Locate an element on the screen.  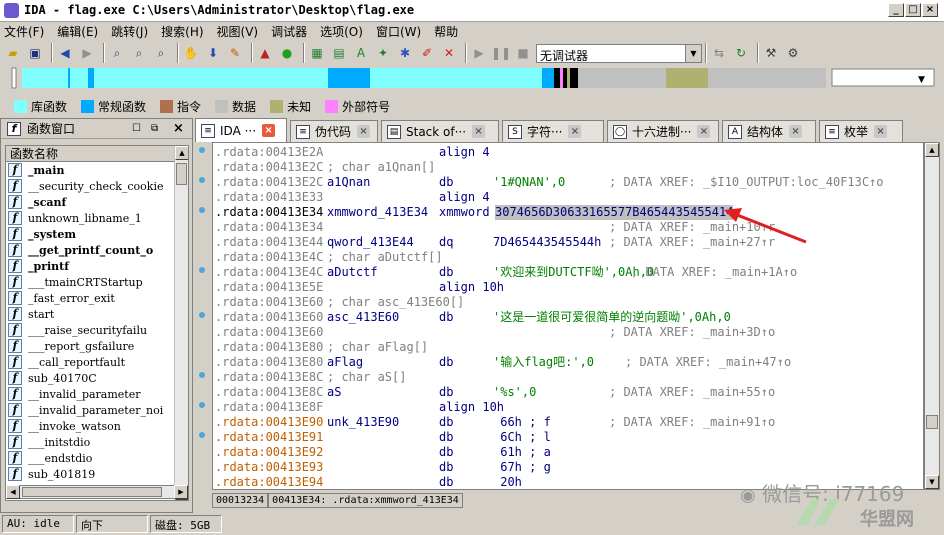
function-list-item: f __call_reportfault is located at coordinates (97, 362).